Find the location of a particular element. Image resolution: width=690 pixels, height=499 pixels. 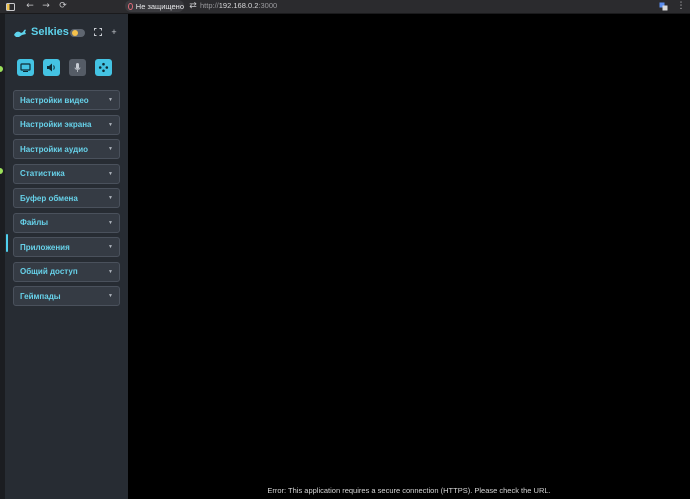

app-name: Selkies is located at coordinates (50, 32).